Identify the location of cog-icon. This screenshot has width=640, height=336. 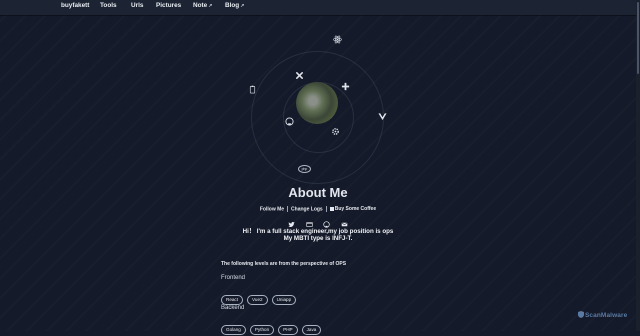
(335, 131).